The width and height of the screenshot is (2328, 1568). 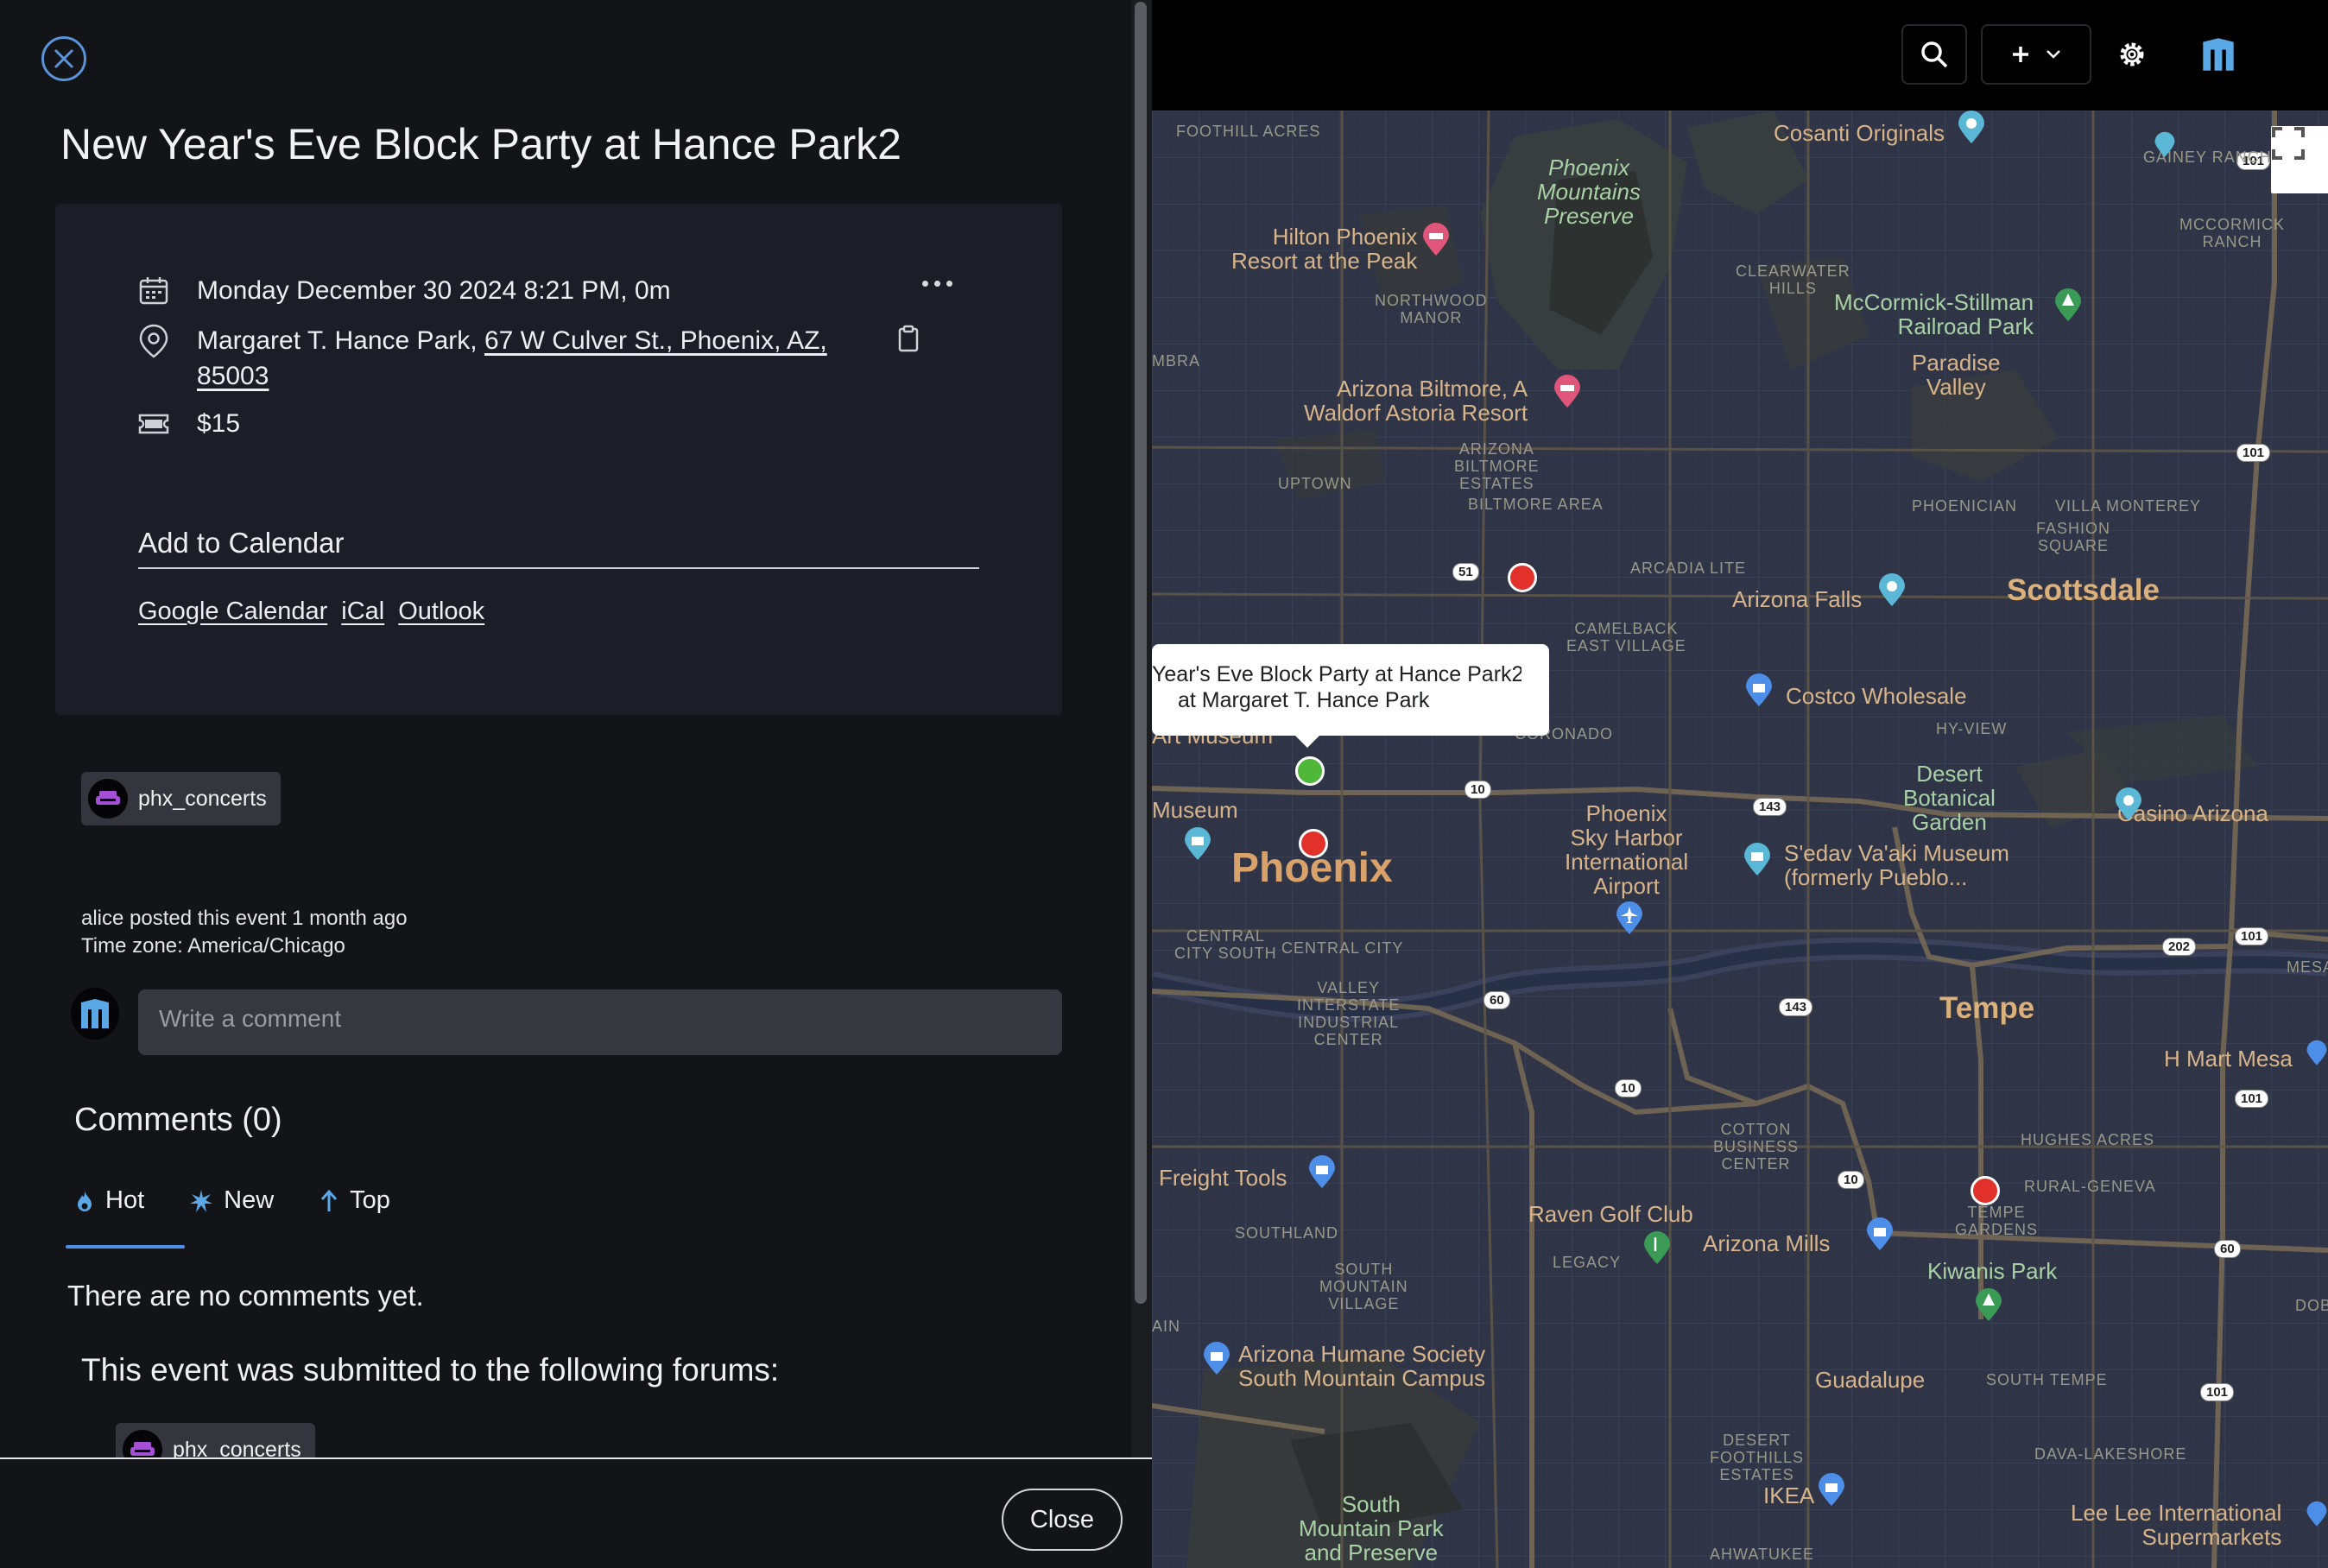 I want to click on gear-icon, so click(x=2132, y=54).